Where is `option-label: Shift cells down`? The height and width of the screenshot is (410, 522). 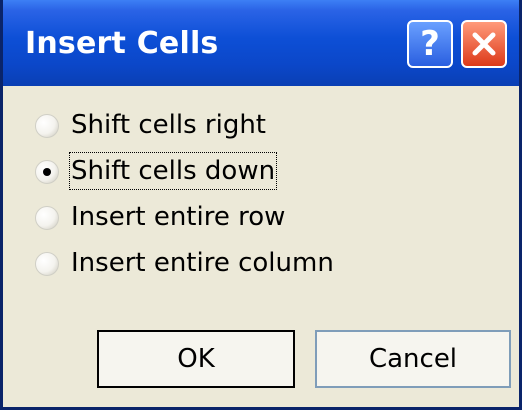 option-label: Shift cells down is located at coordinates (173, 171).